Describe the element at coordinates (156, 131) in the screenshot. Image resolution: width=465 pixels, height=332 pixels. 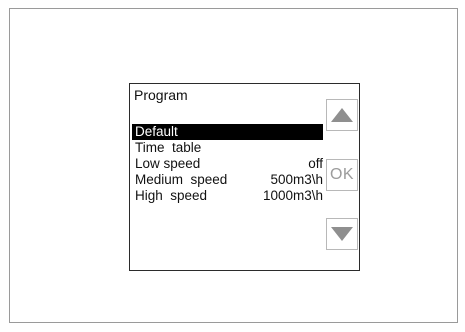
I see `menu-item-label: Default` at that location.